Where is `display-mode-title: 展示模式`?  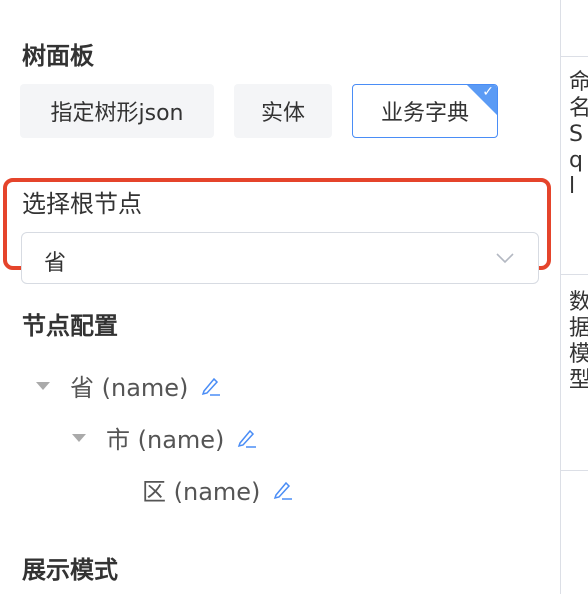 display-mode-title: 展示模式 is located at coordinates (70, 570).